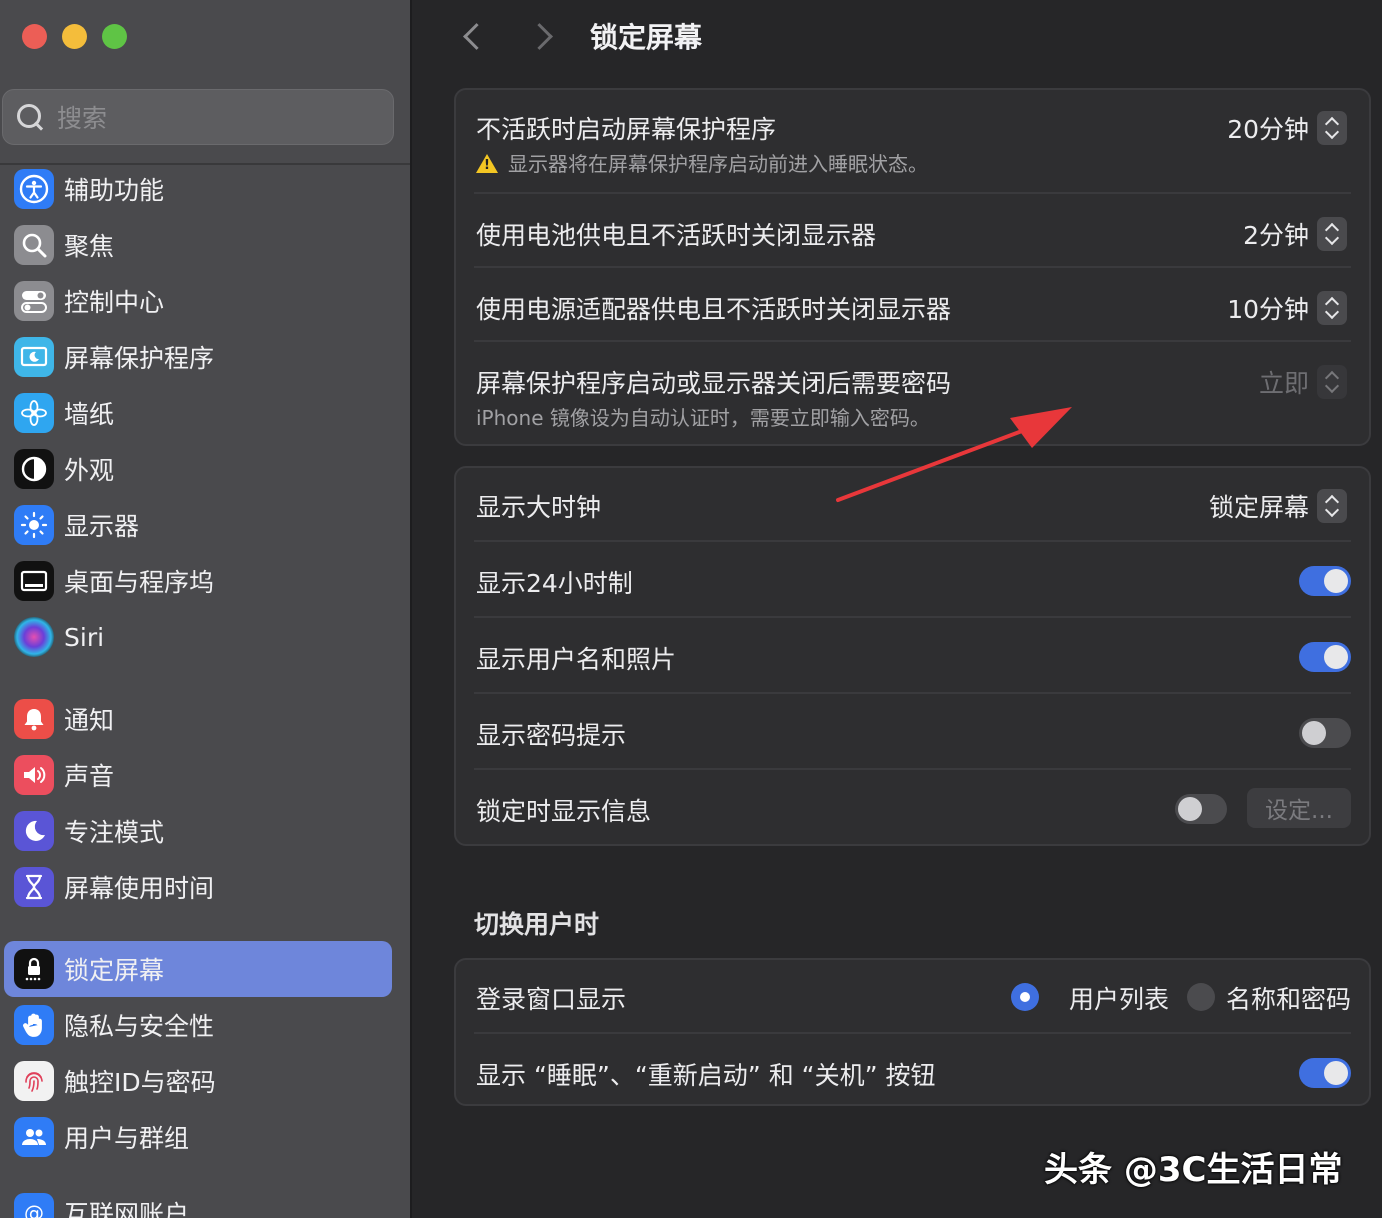 The height and width of the screenshot is (1218, 1382). I want to click on adapter-display-off-row: 使用电源适配器供电且不活跃时关闭显示器 10分钟, so click(912, 305).